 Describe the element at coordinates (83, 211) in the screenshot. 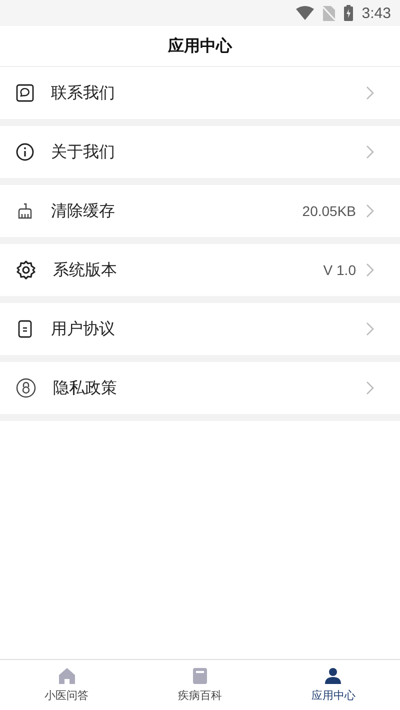

I see `menu-label: 清除缓存` at that location.